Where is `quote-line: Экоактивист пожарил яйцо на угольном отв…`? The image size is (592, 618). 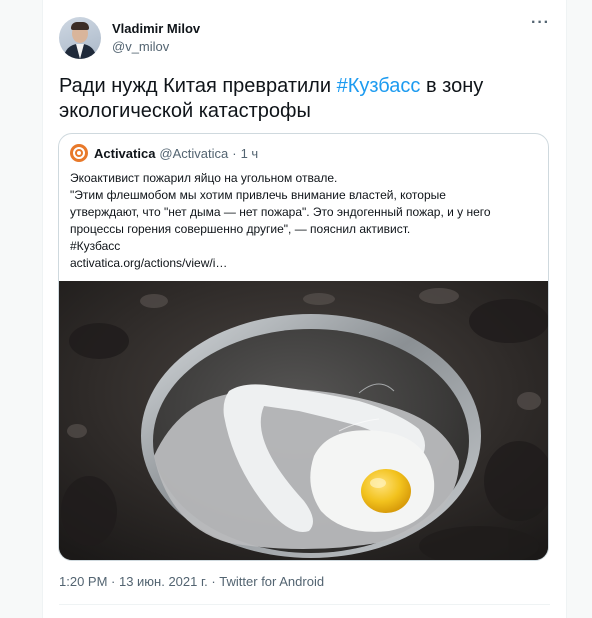
quote-line: Экоактивист пожарил яйцо на угольном отв… is located at coordinates (204, 178).